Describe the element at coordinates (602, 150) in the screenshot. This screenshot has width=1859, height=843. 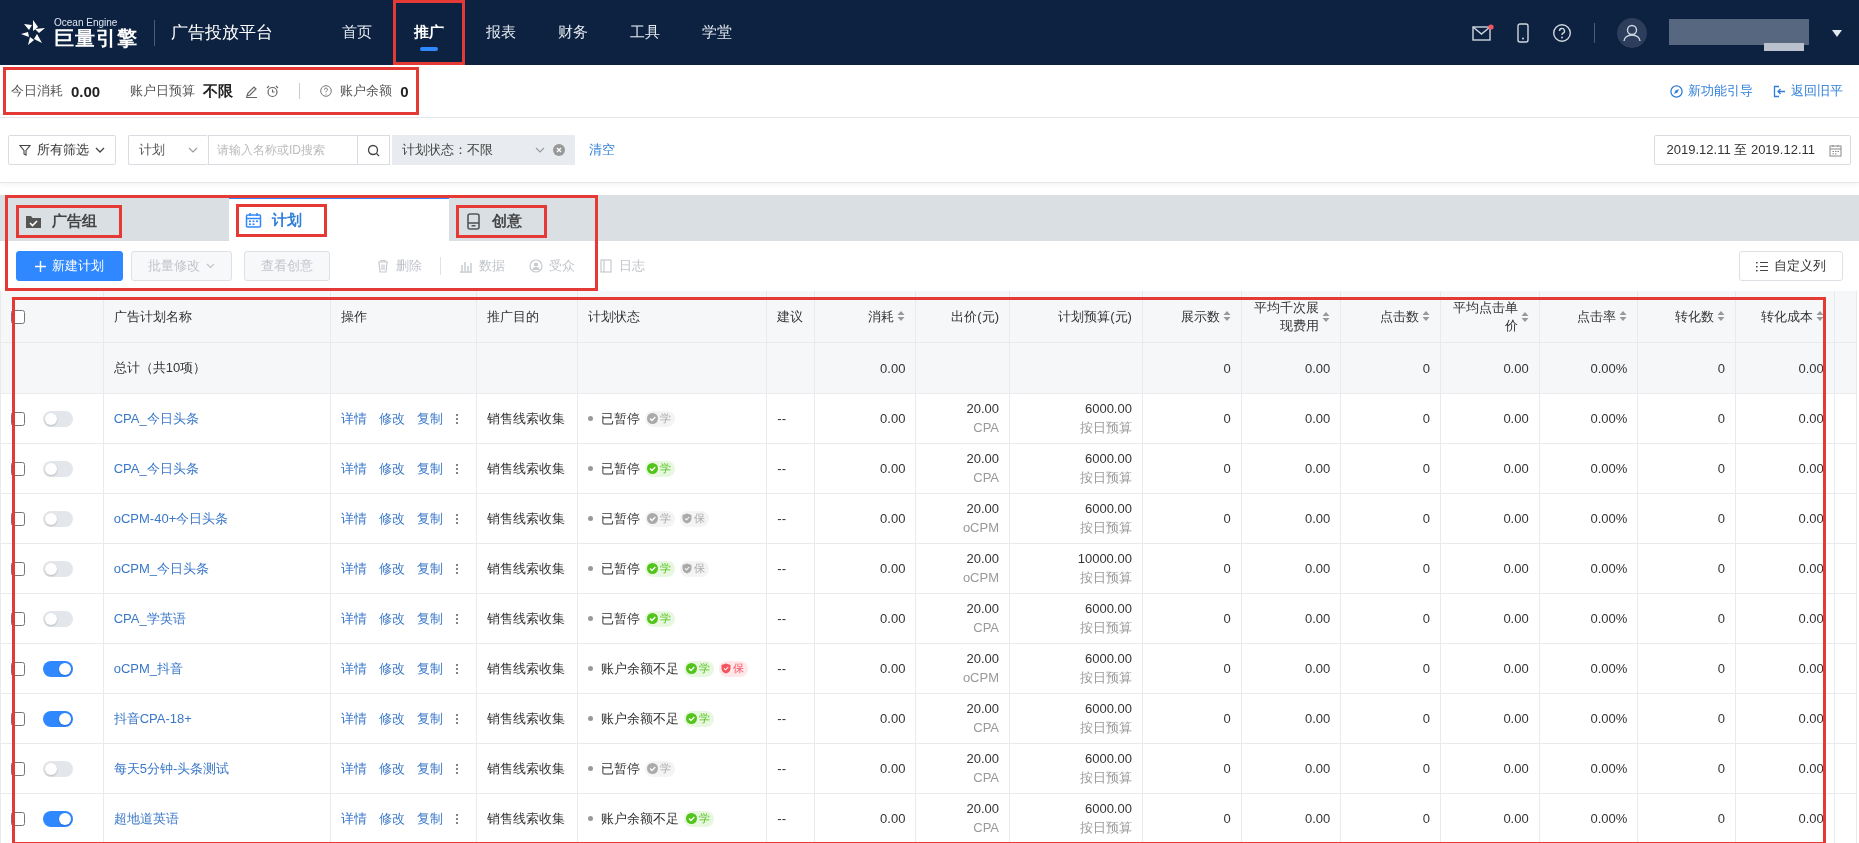
I see `clear-link: 清空` at that location.